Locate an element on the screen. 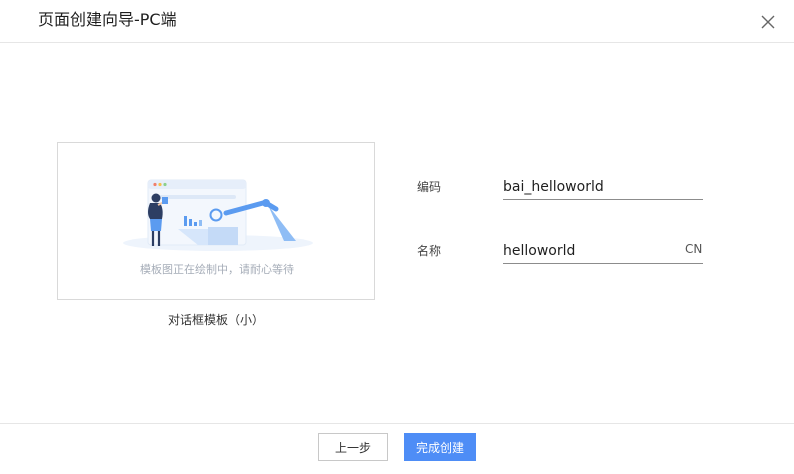 This screenshot has width=794, height=474. preview-loading-text: 模板图正在绘制中，请耐心等待 is located at coordinates (217, 269).